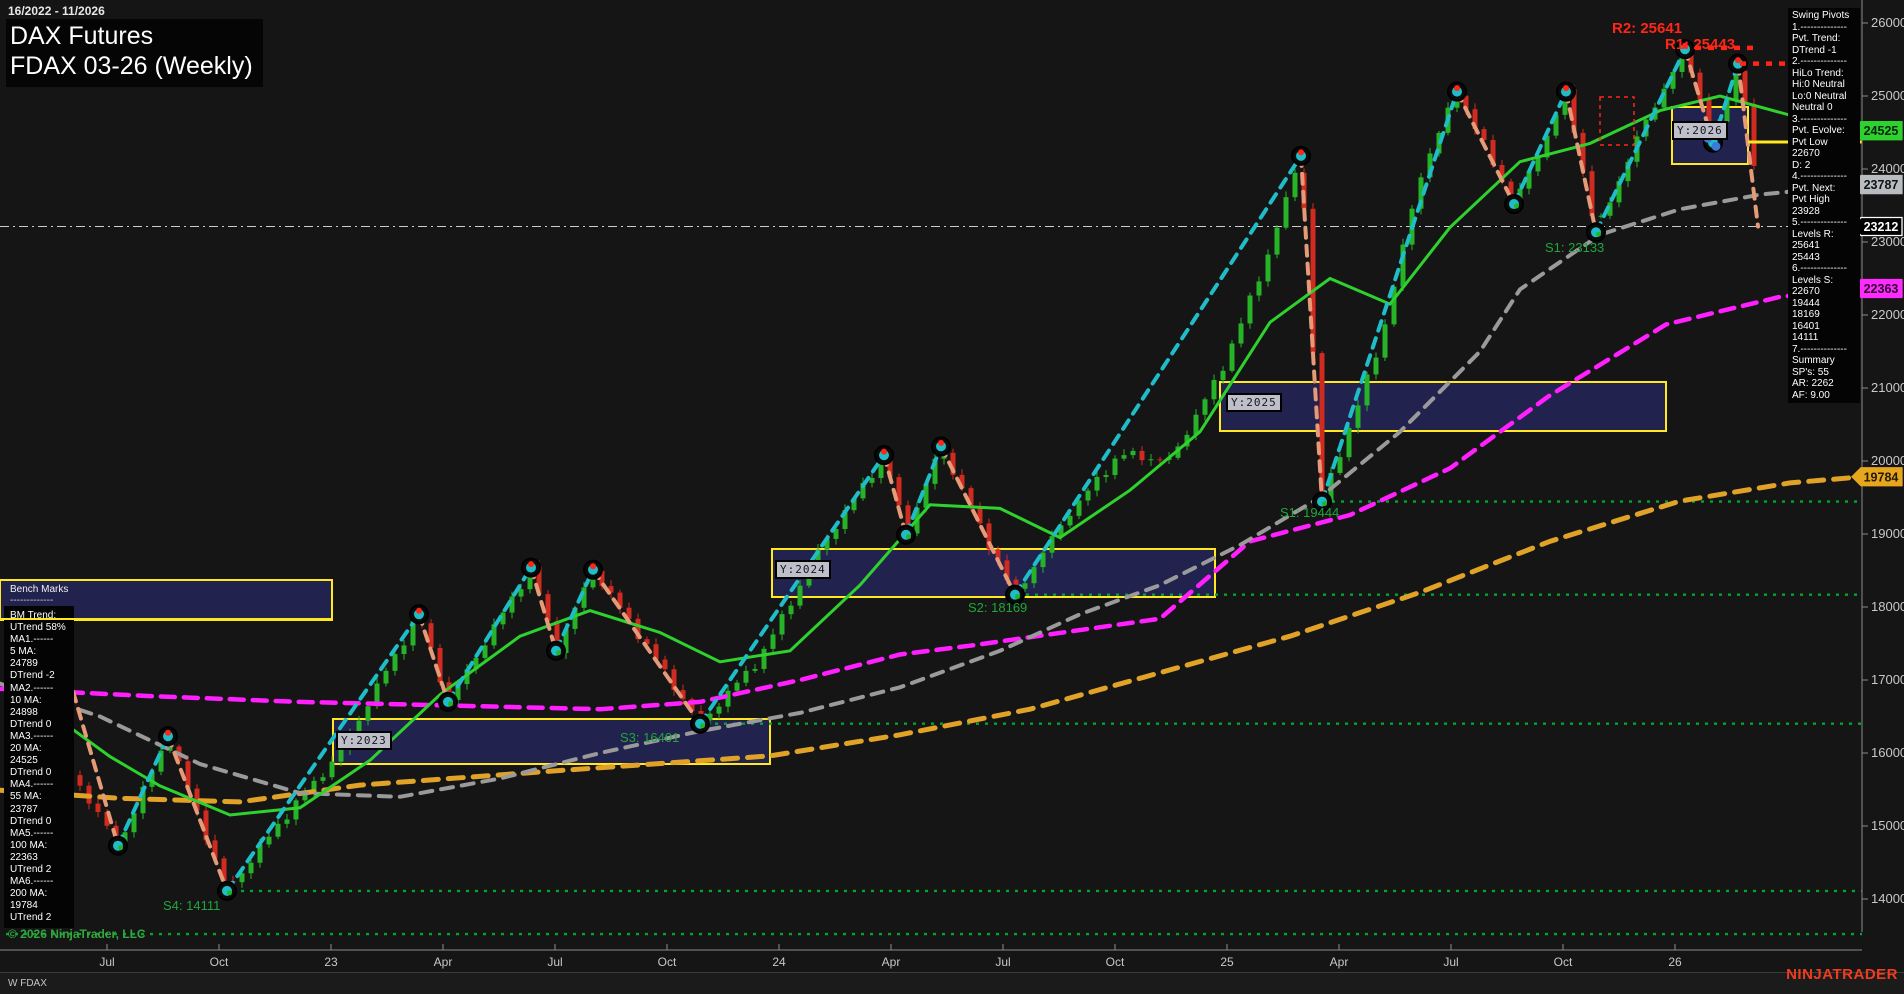  Describe the element at coordinates (1813, 360) in the screenshot. I see `swing-panel-line: Summary` at that location.